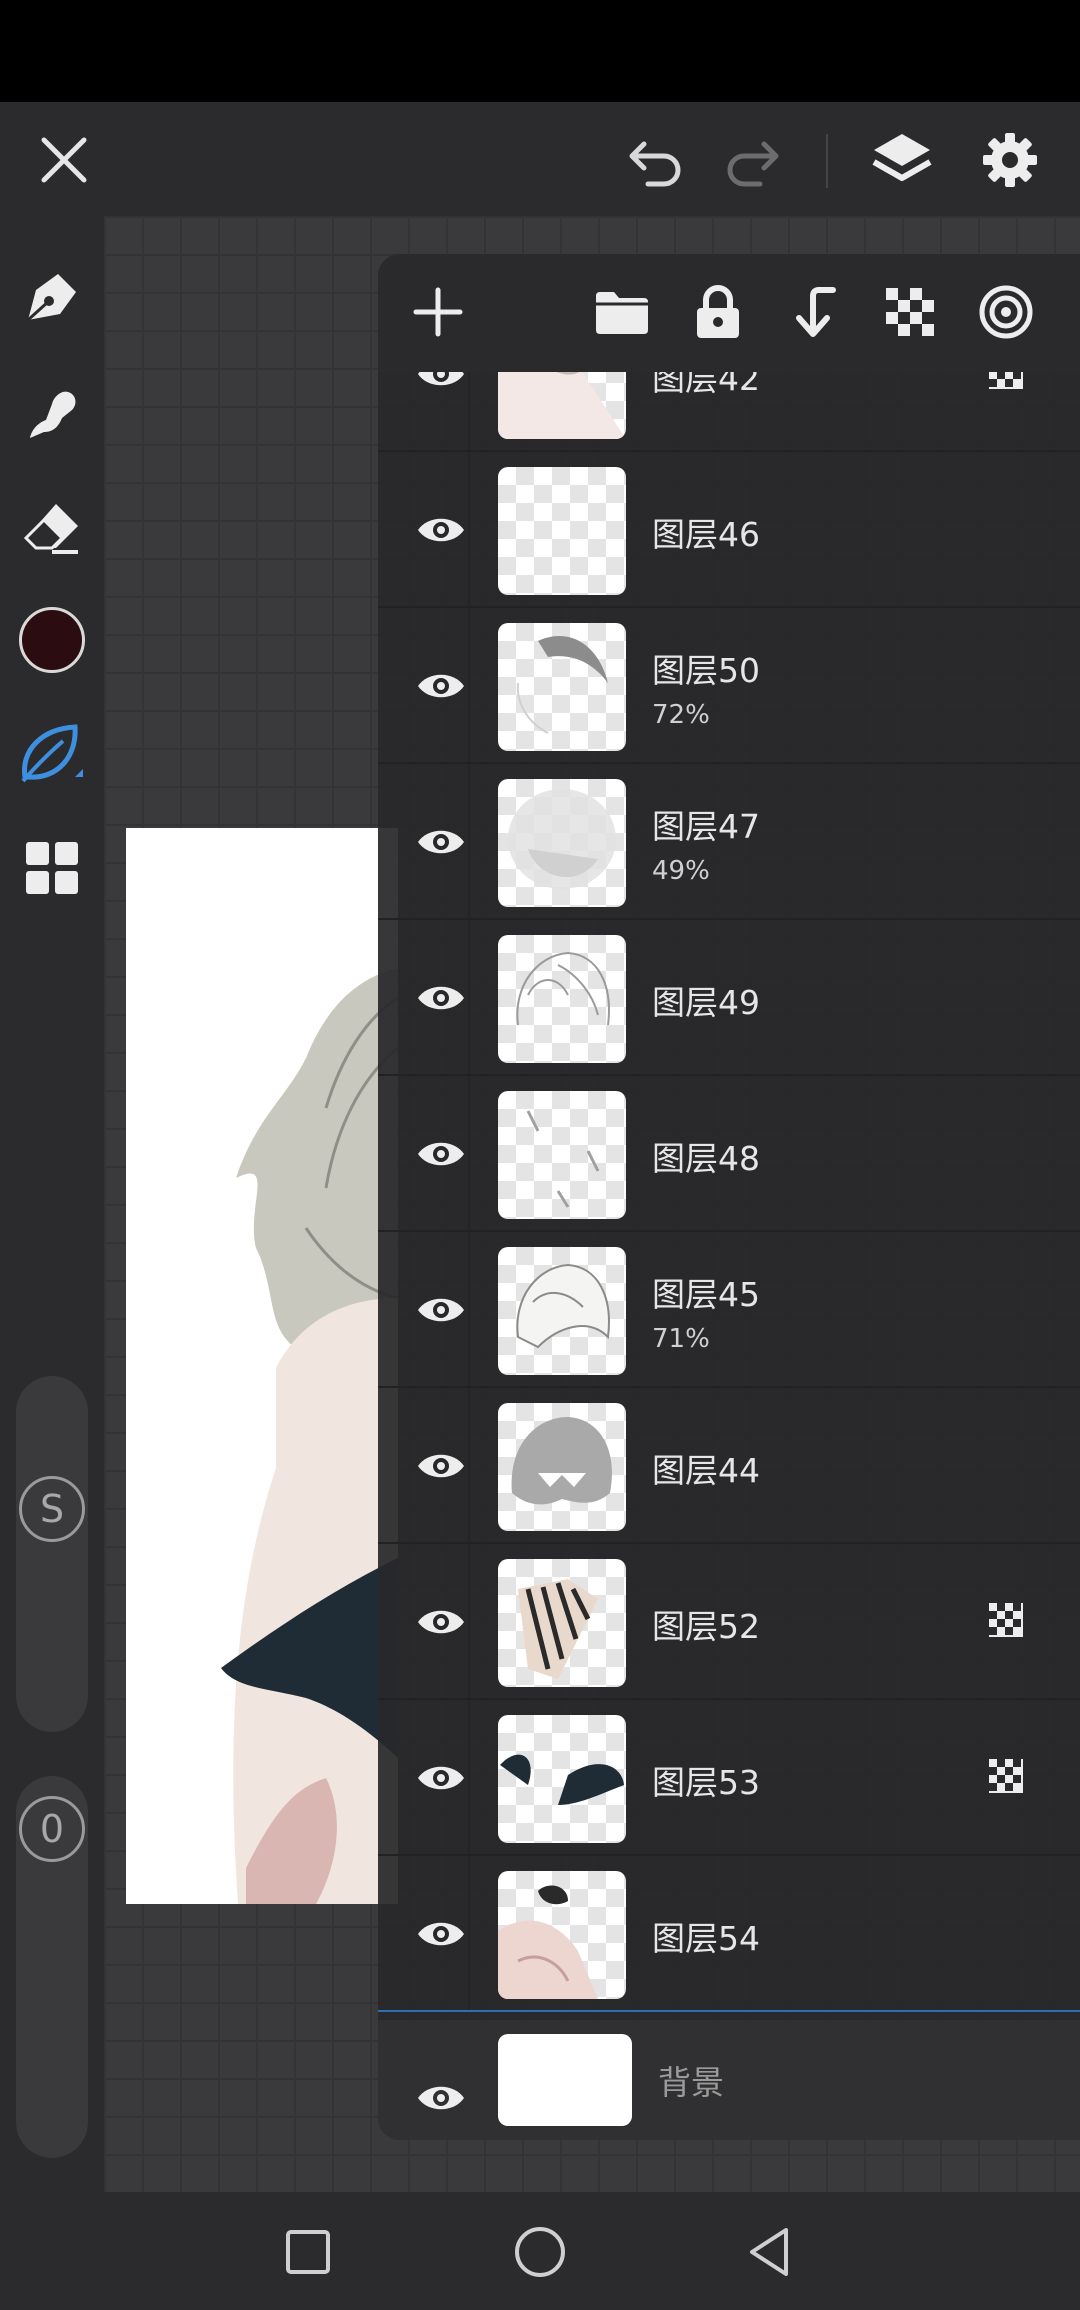 The width and height of the screenshot is (1080, 2310). I want to click on add-layer-button, so click(438, 312).